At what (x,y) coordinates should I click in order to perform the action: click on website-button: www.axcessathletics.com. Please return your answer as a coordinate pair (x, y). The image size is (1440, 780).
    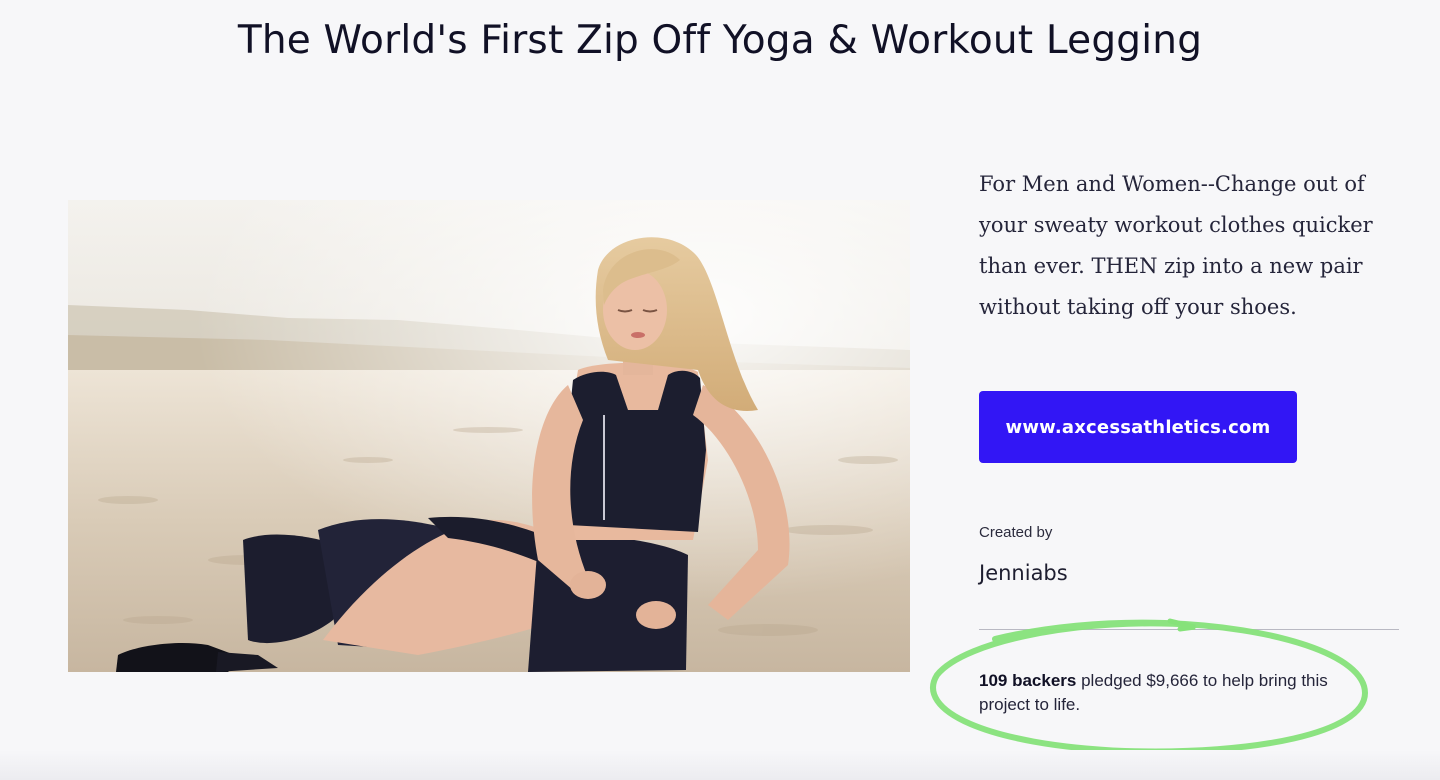
    Looking at the image, I should click on (1138, 427).